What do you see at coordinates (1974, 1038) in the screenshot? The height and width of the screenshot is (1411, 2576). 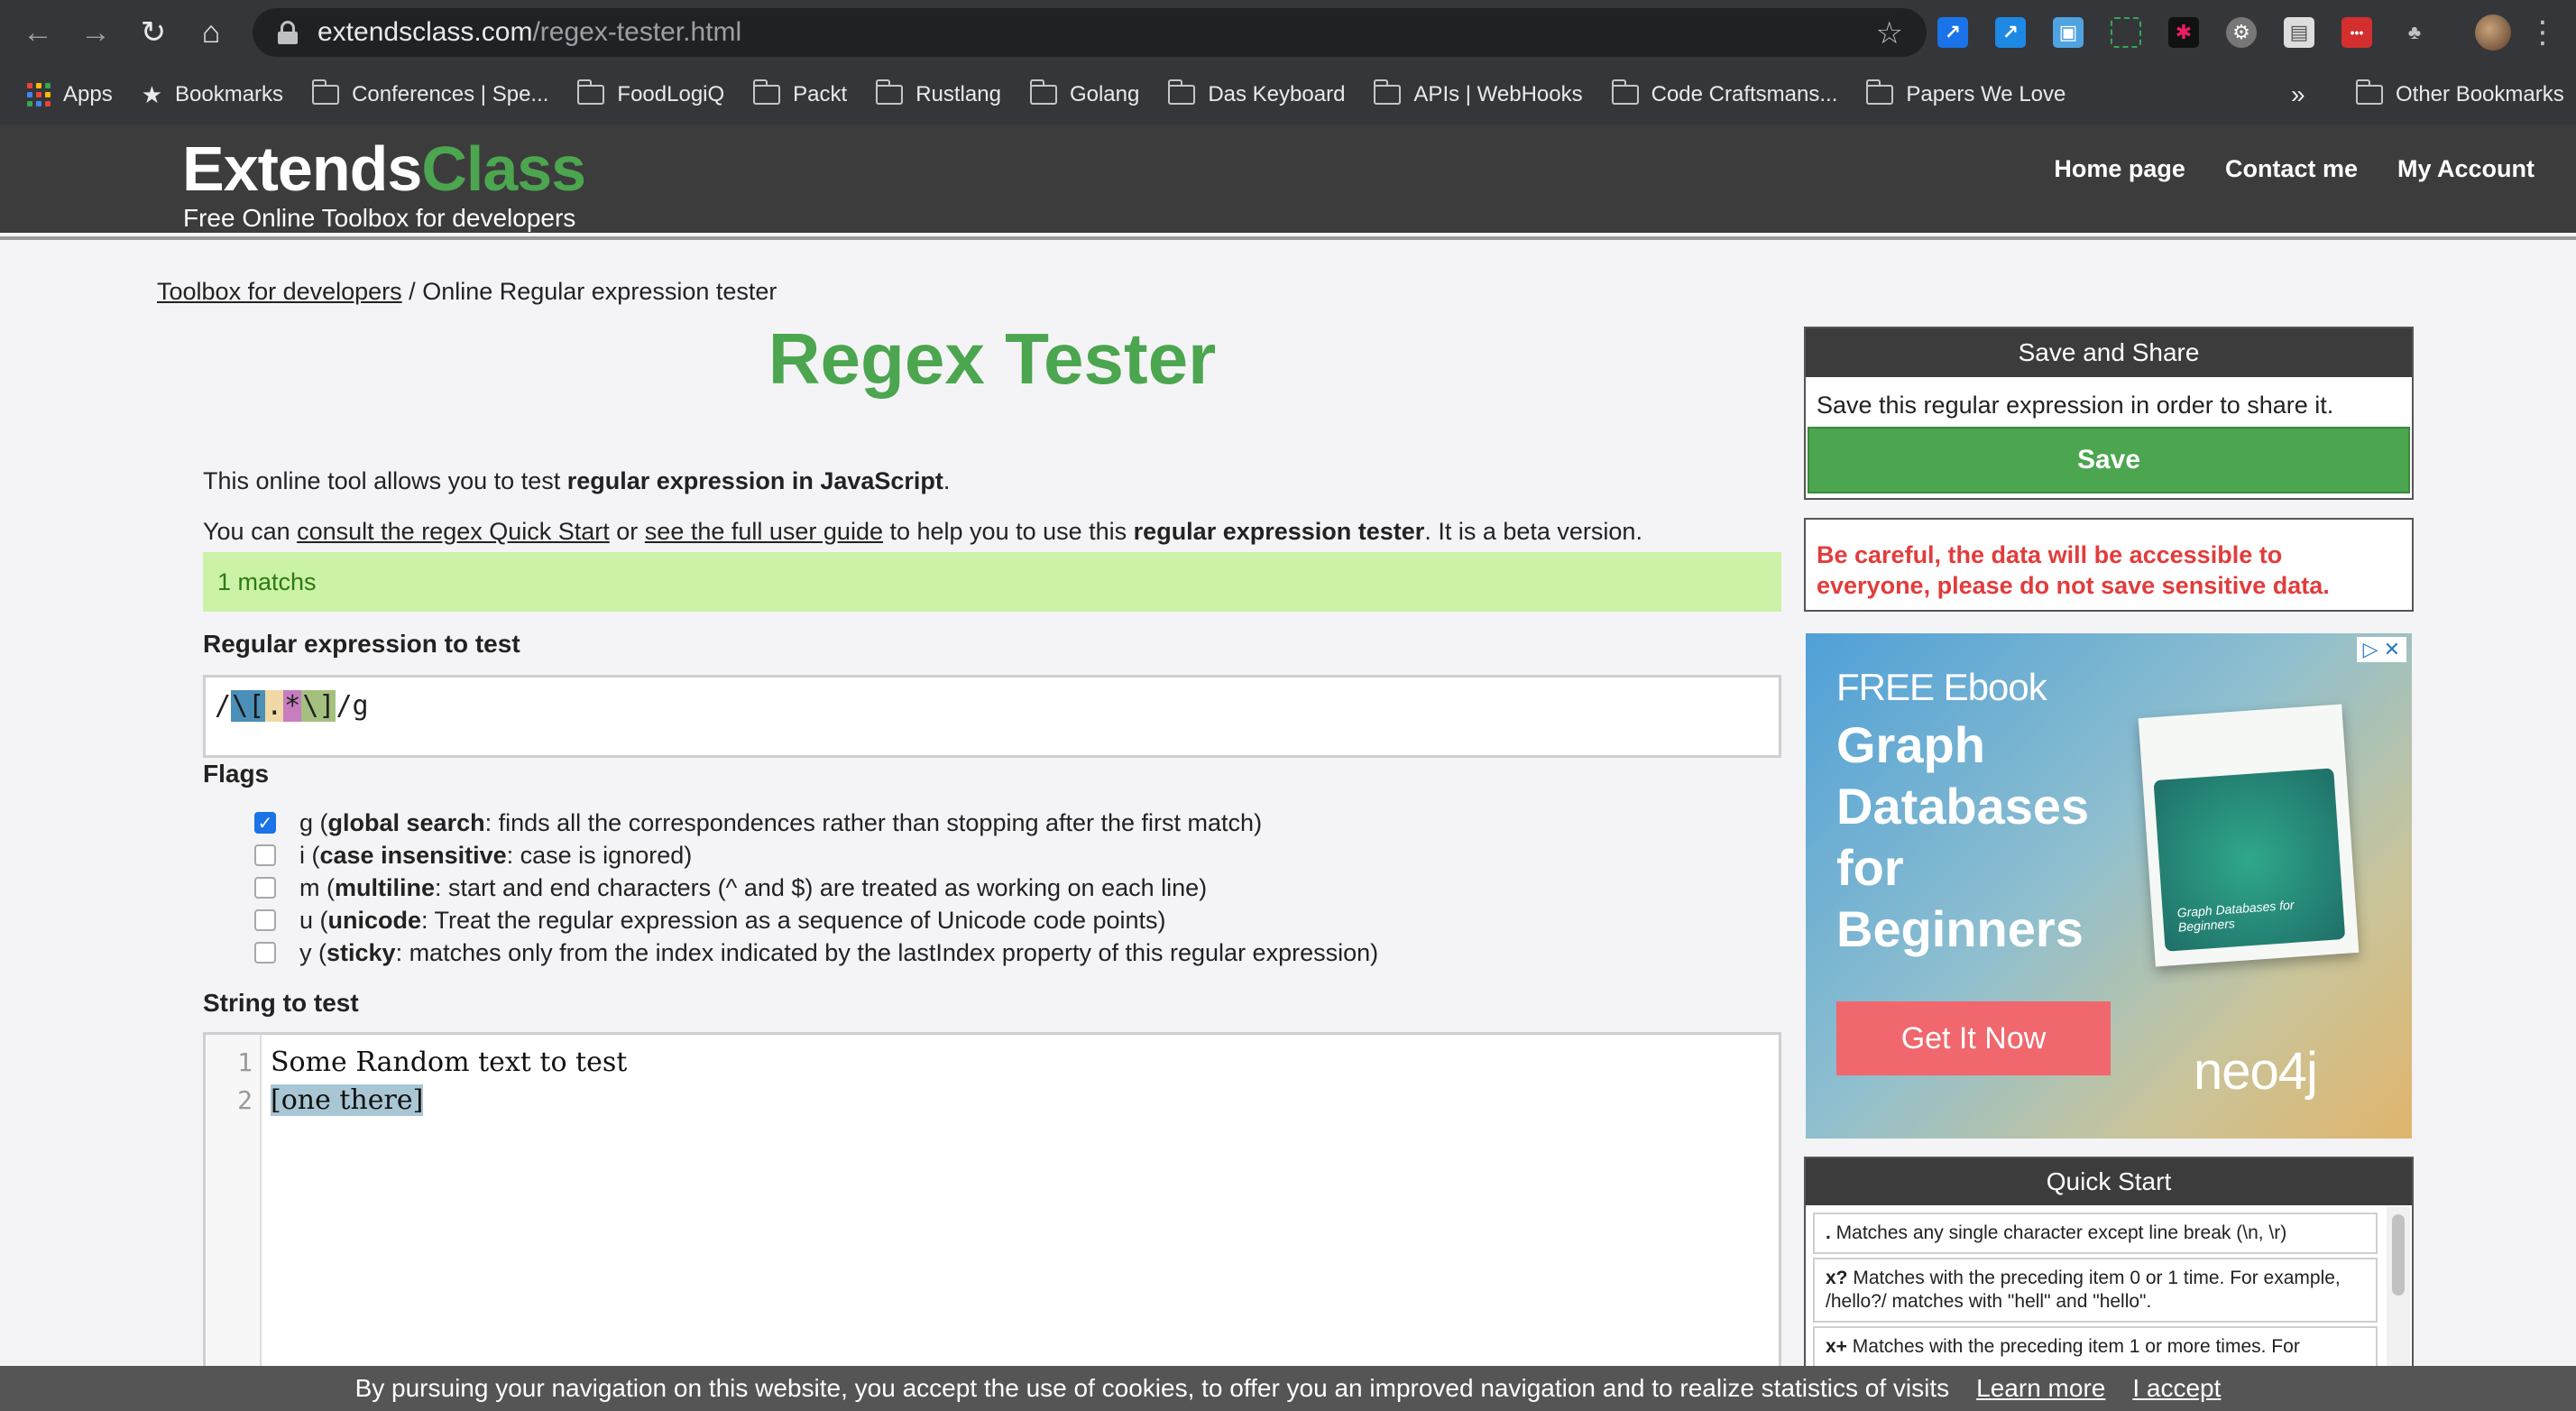 I see `ad-get-it-now-button: Get It Now` at bounding box center [1974, 1038].